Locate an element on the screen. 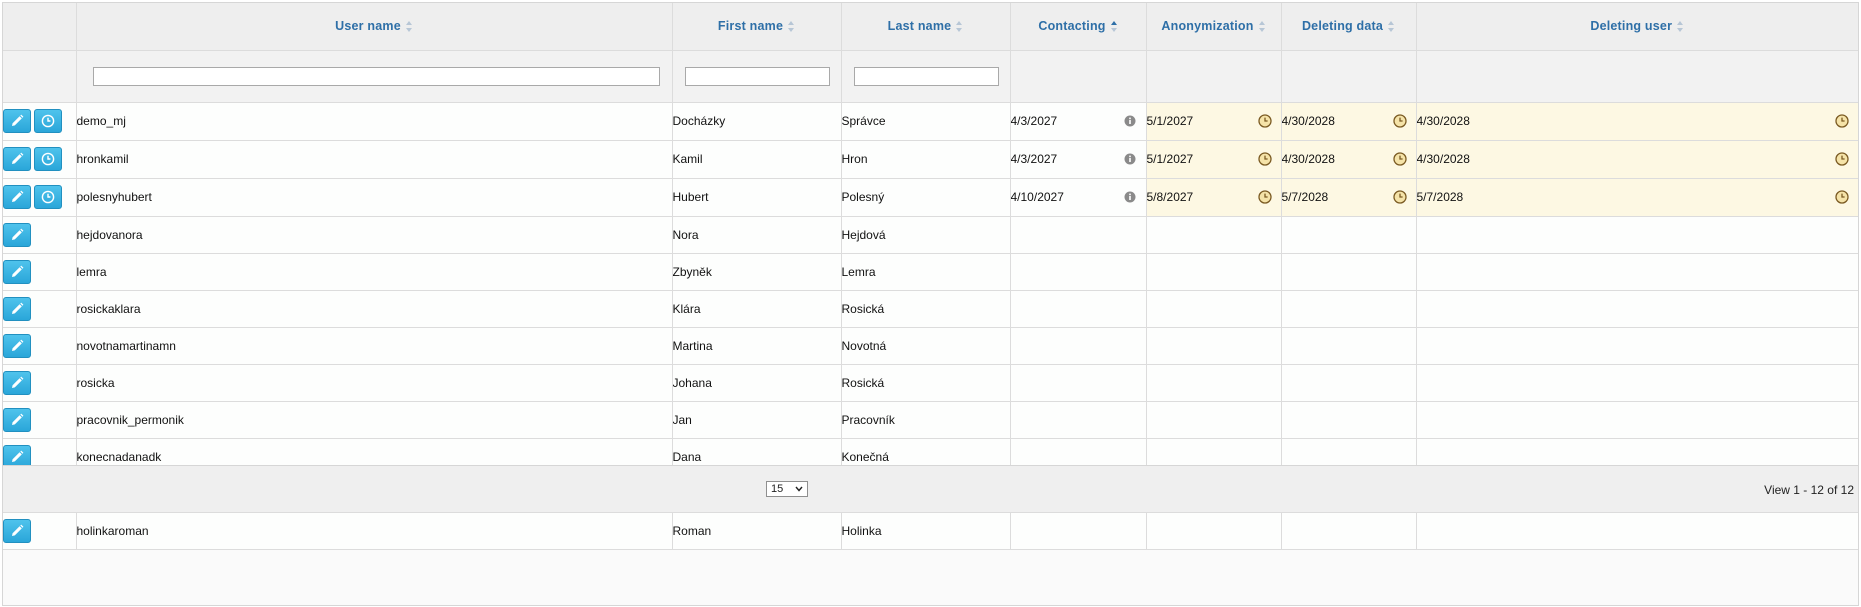  table-row: rosickaklara Klára Rosická is located at coordinates (930, 309).